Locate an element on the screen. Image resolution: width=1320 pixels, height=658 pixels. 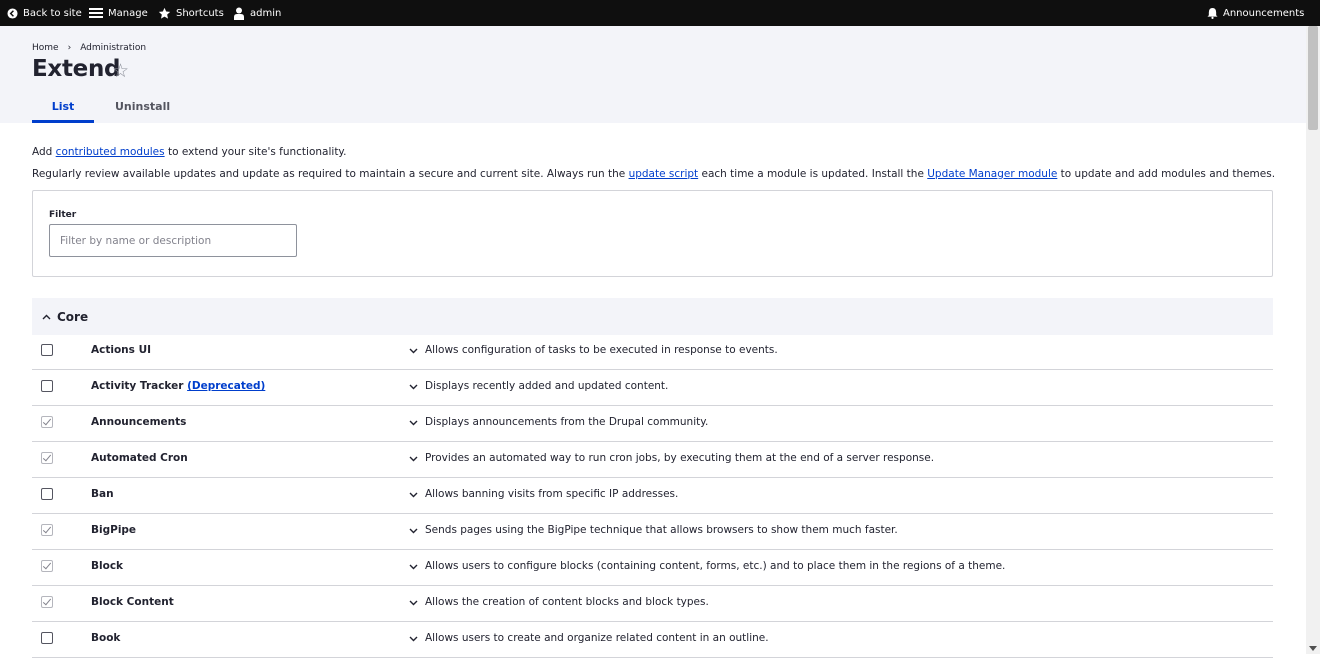
deprecated-link: (Deprecated) is located at coordinates (226, 386).